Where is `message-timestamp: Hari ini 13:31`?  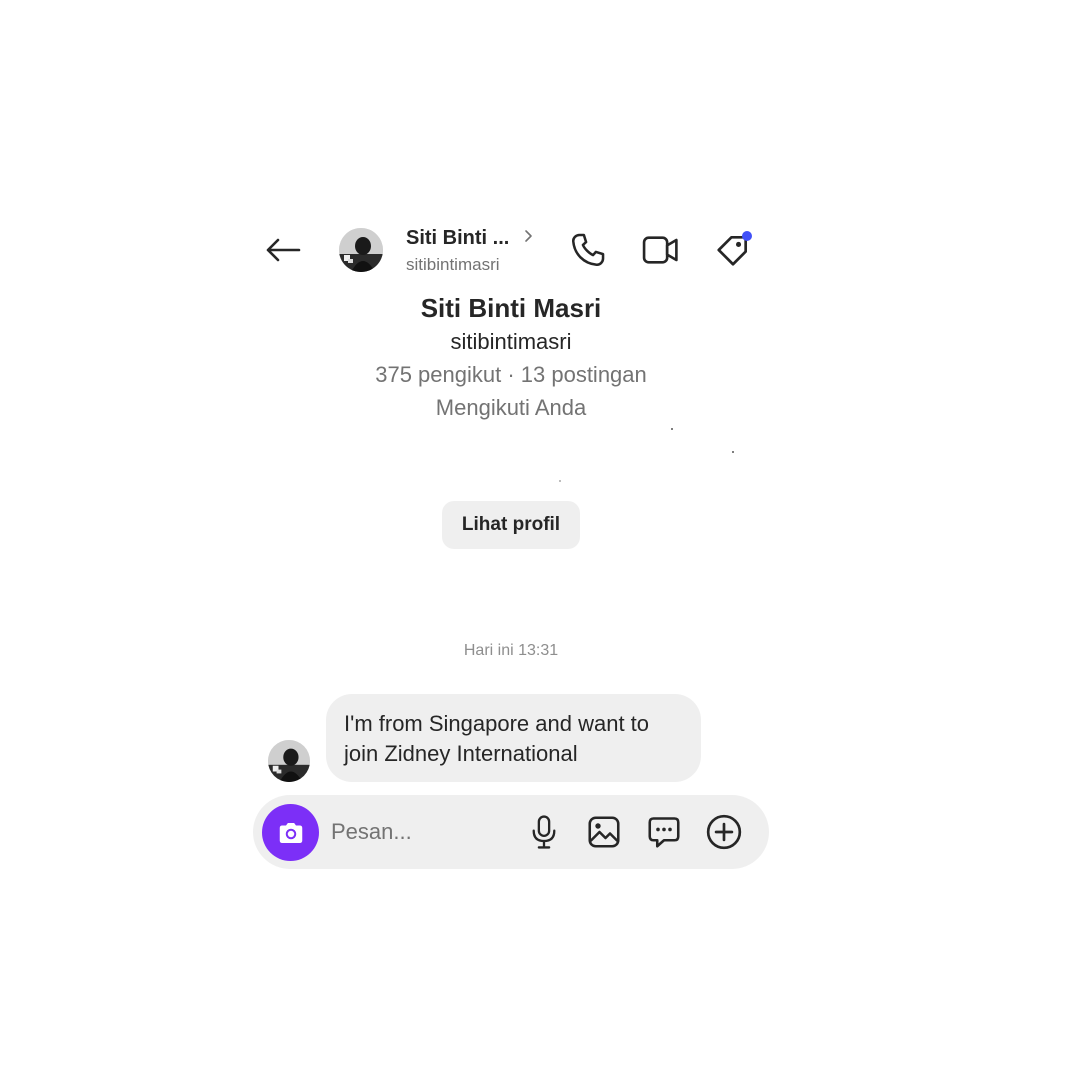
message-timestamp: Hari ini 13:31 is located at coordinates (511, 650).